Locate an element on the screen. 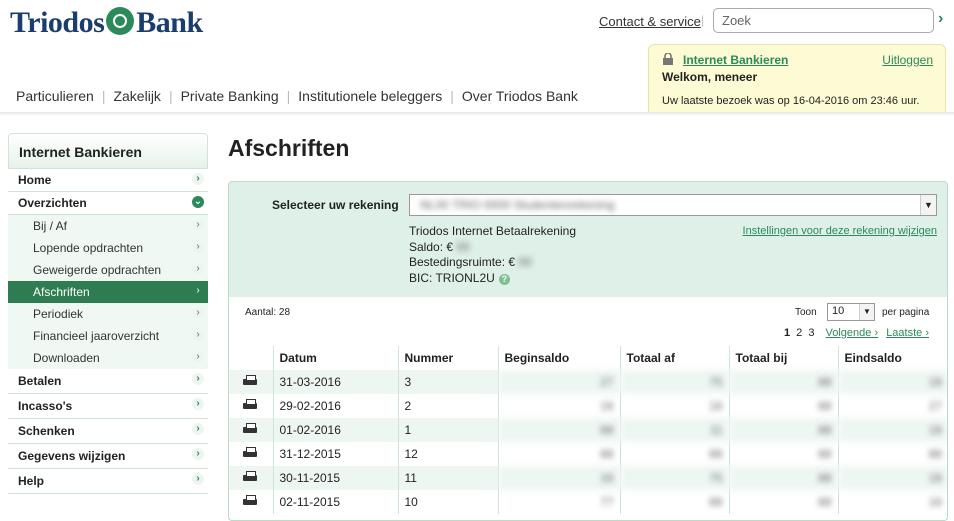 The image size is (954, 521). sidebar-sub-periodiek: Periodiek › is located at coordinates (108, 314).